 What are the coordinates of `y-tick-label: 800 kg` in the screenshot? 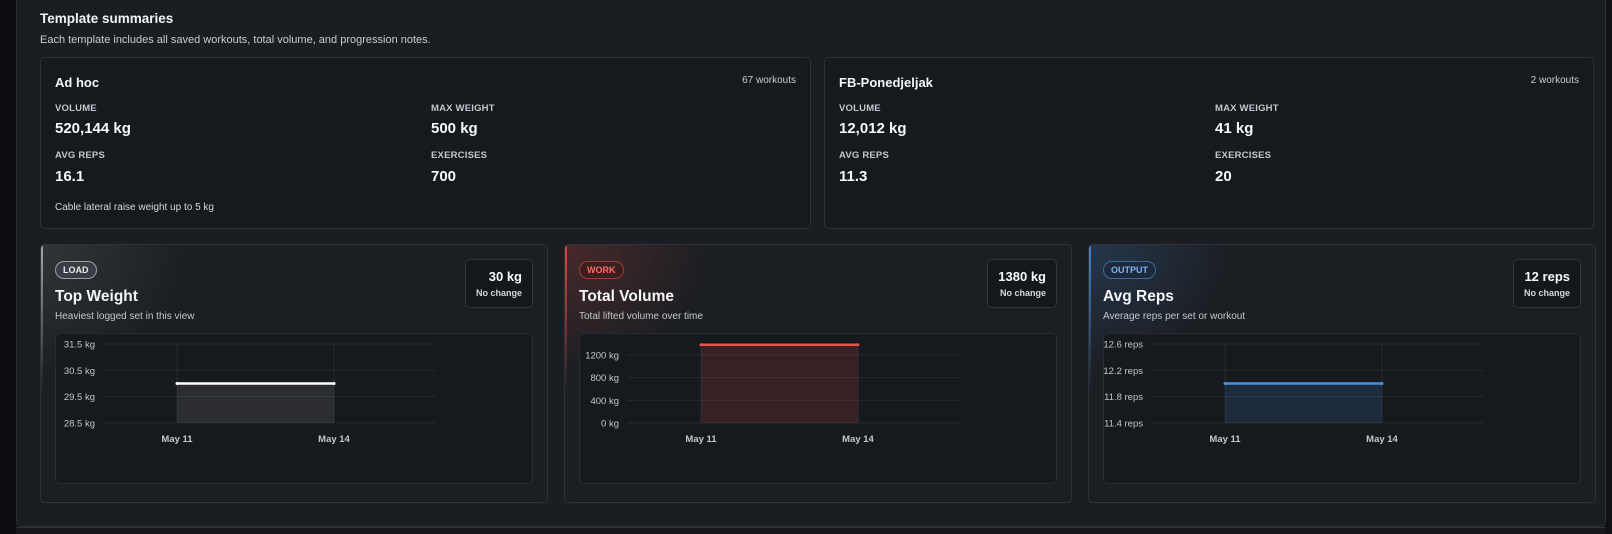 It's located at (604, 378).